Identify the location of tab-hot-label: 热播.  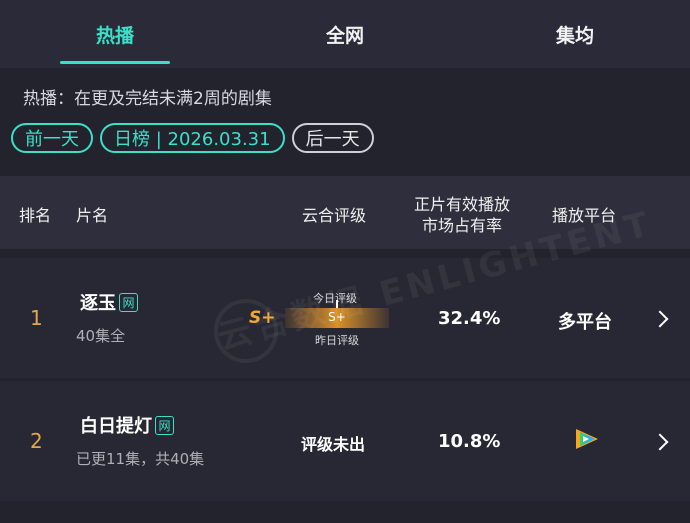
(114, 35).